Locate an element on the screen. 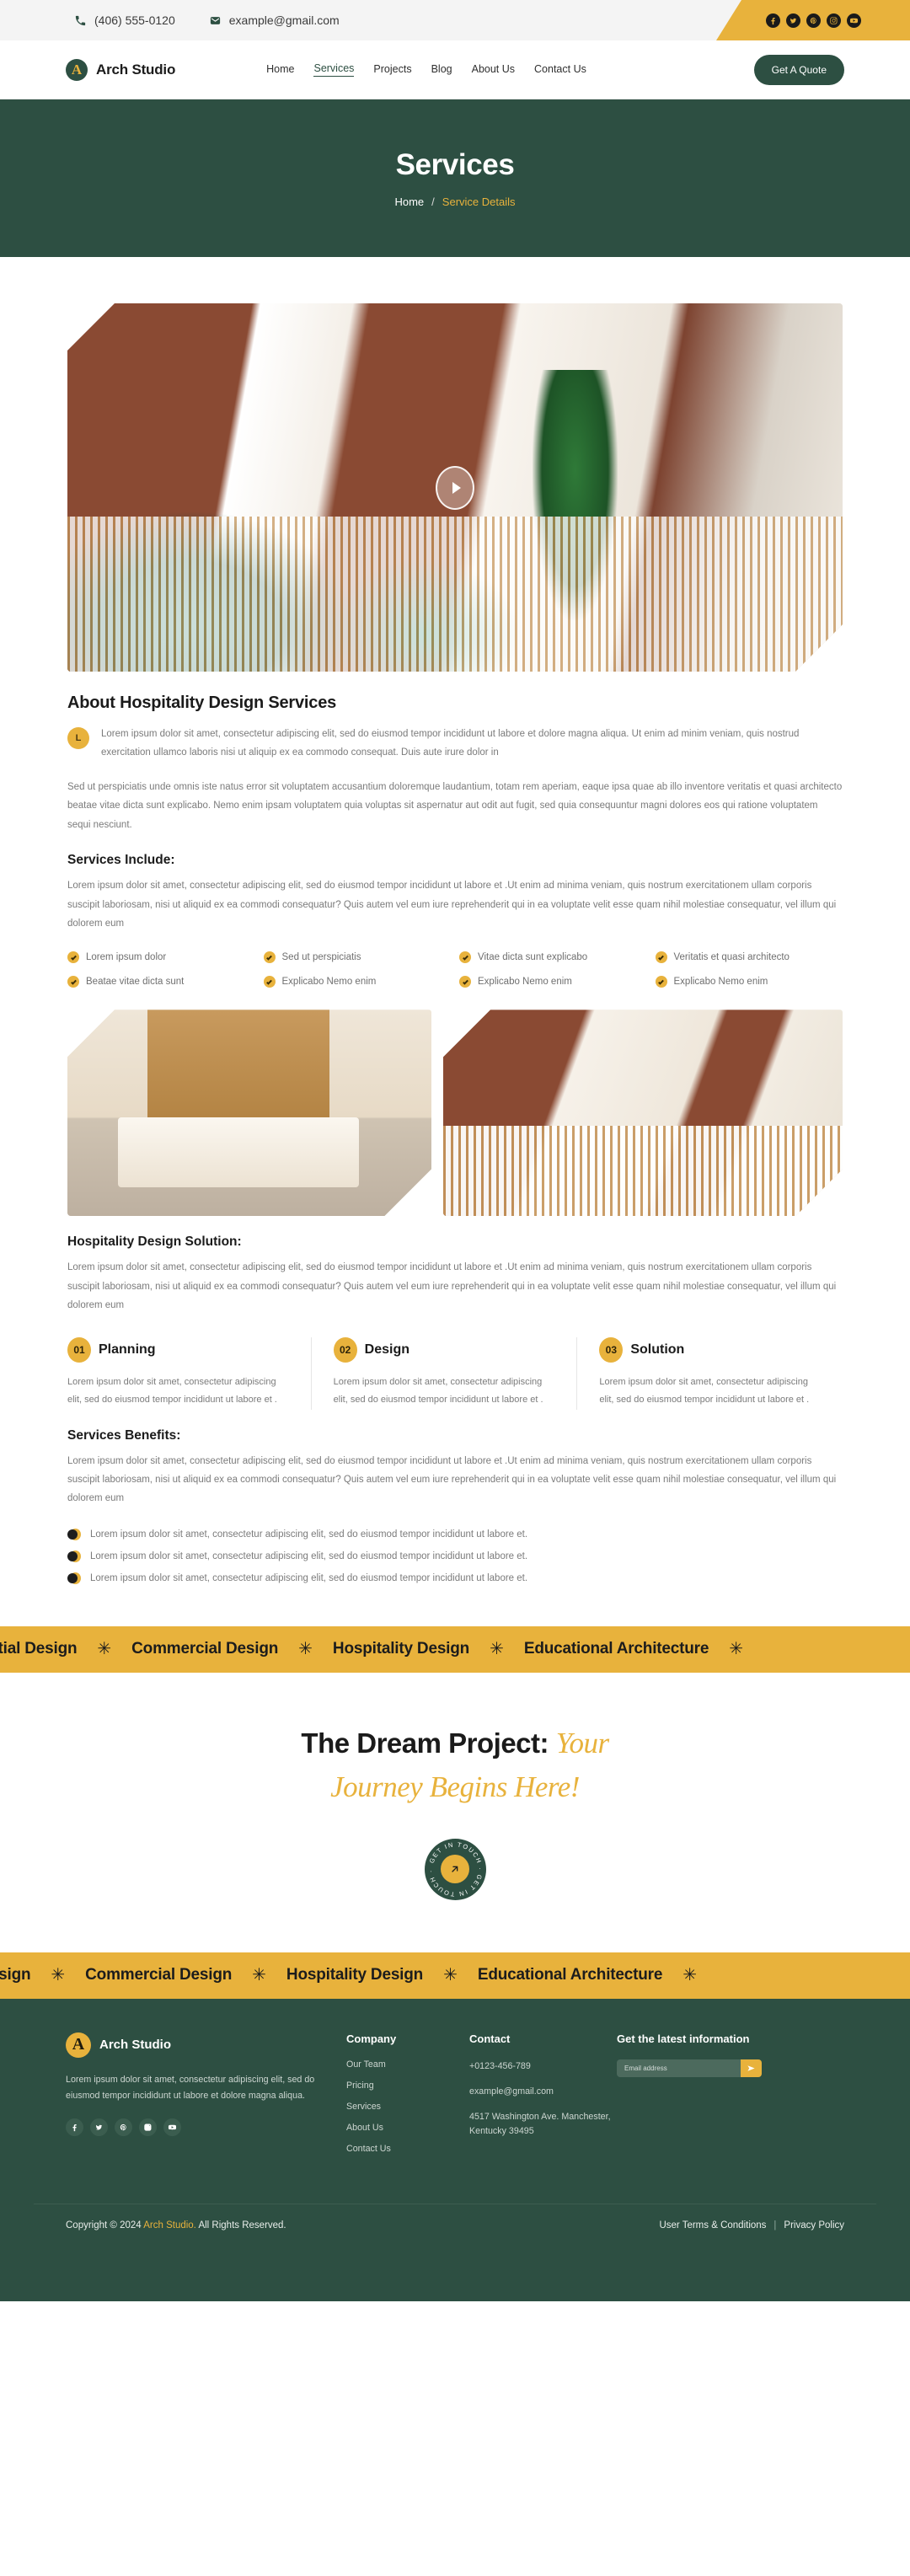 This screenshot has height=2576, width=910. phone-icon is located at coordinates (80, 21).